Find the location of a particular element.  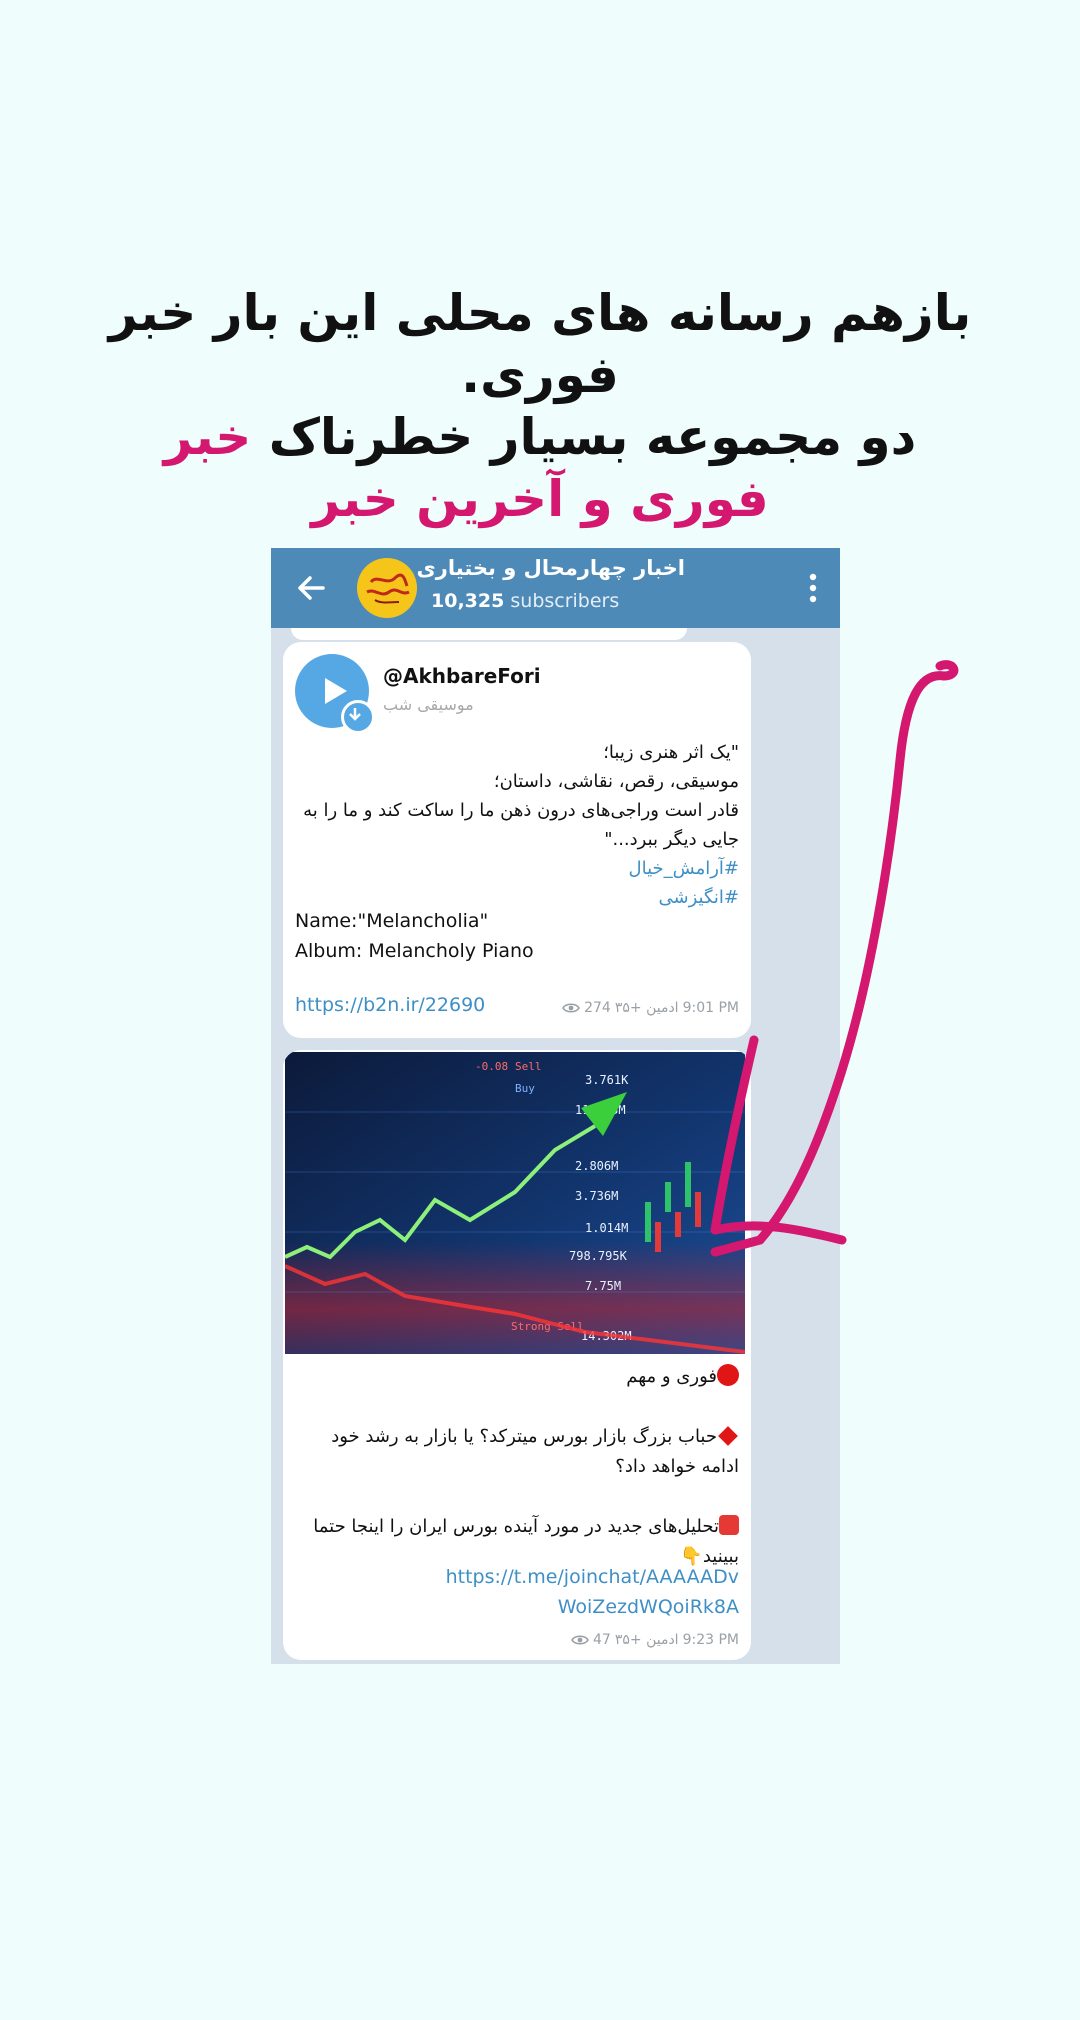

poem-line: موسیقی، رقص، نقاشی، داستان؛ is located at coordinates (616, 781).